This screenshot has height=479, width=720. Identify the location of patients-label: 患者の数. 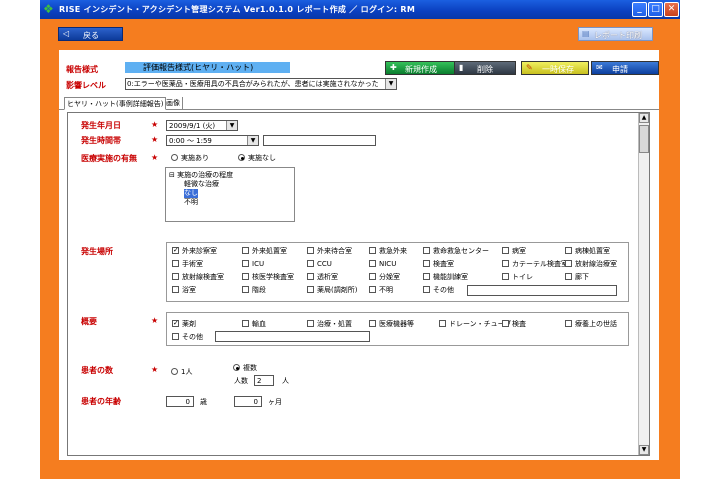
(97, 370).